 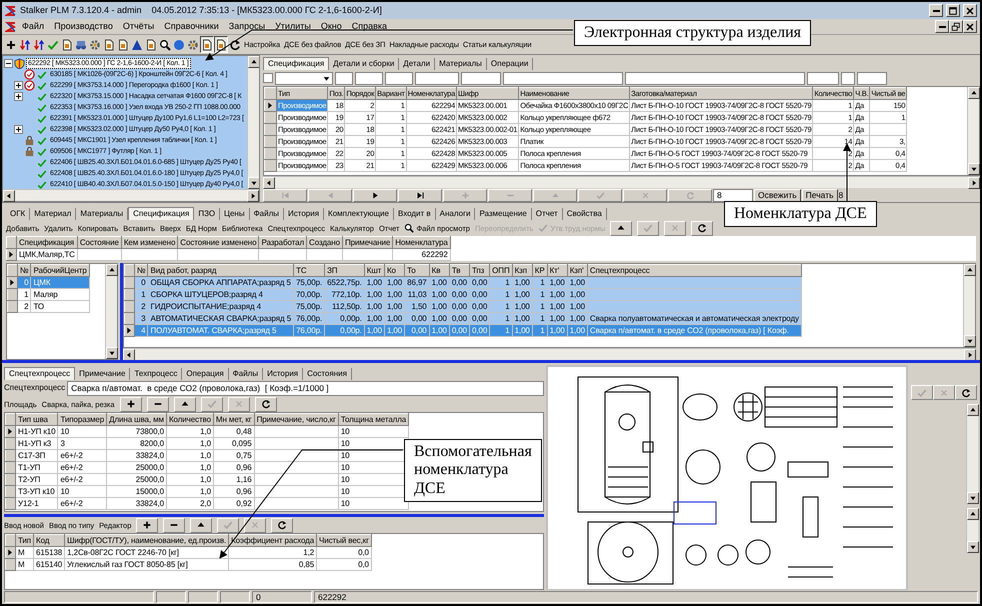 What do you see at coordinates (60, 270) in the screenshot?
I see `column-header: РабочийЦентр` at bounding box center [60, 270].